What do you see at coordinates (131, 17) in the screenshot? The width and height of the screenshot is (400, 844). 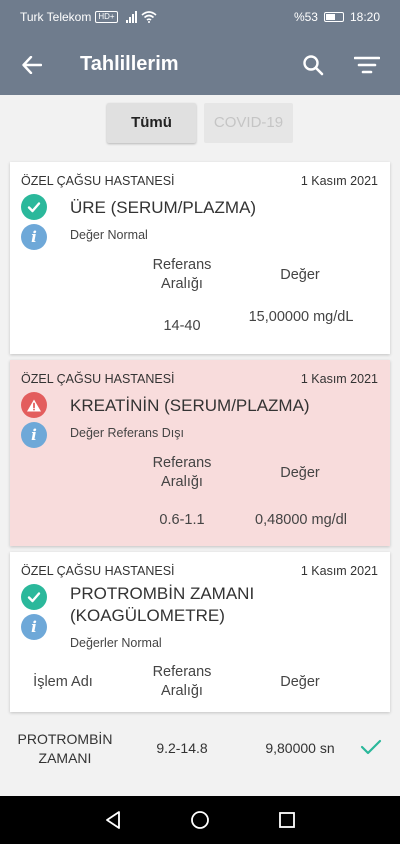 I see `signal-icon` at bounding box center [131, 17].